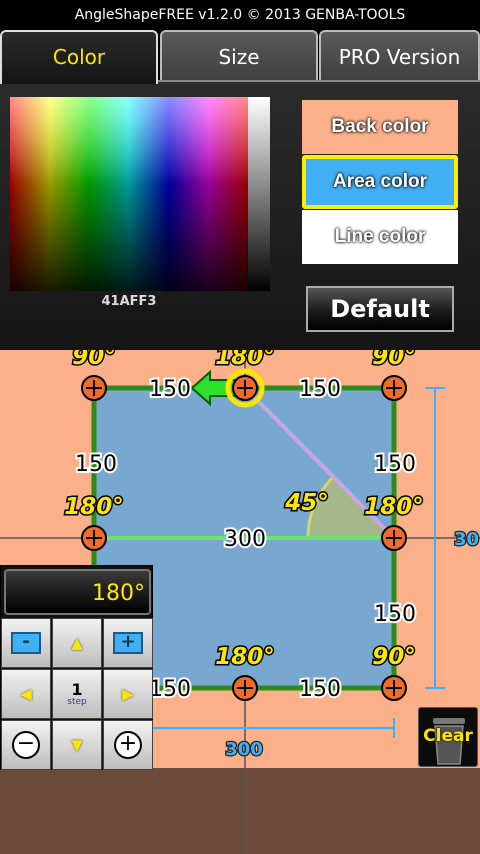 Image resolution: width=480 pixels, height=854 pixels. Describe the element at coordinates (306, 503) in the screenshot. I see `measured-angle-label: 45°` at that location.